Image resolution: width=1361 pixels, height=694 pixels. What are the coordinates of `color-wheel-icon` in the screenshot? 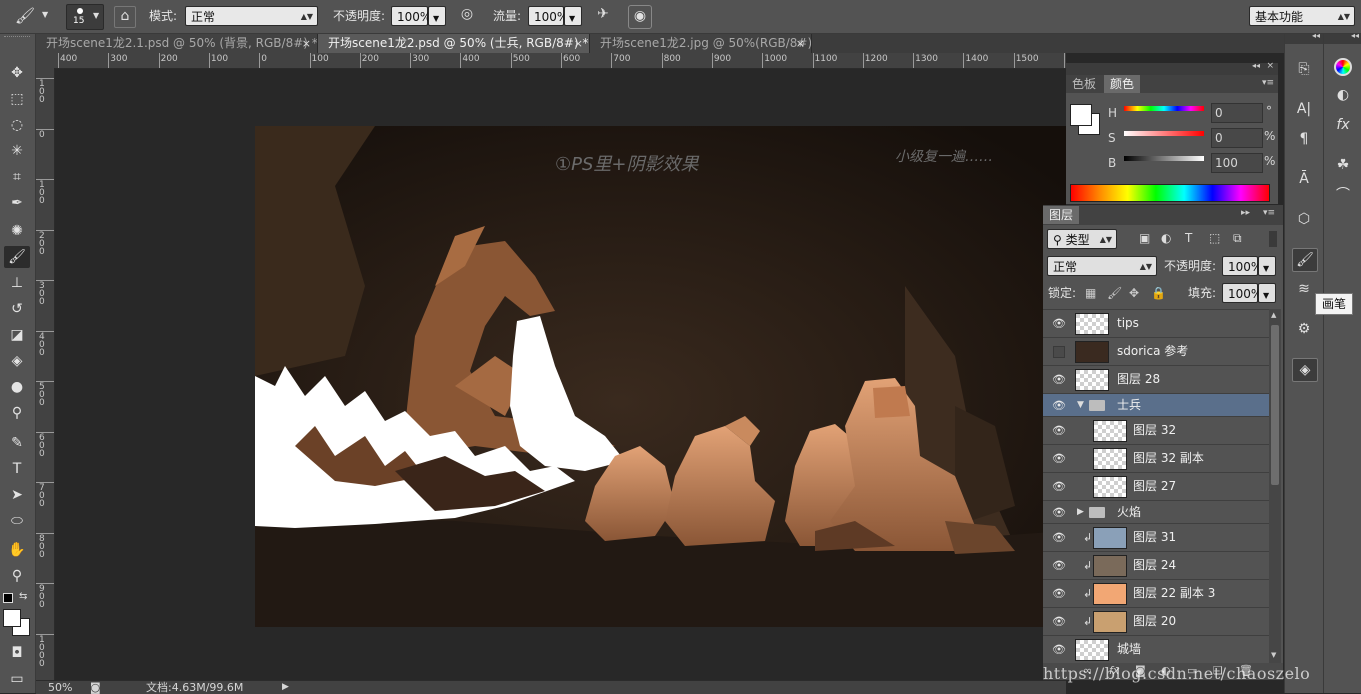 It's located at (1343, 67).